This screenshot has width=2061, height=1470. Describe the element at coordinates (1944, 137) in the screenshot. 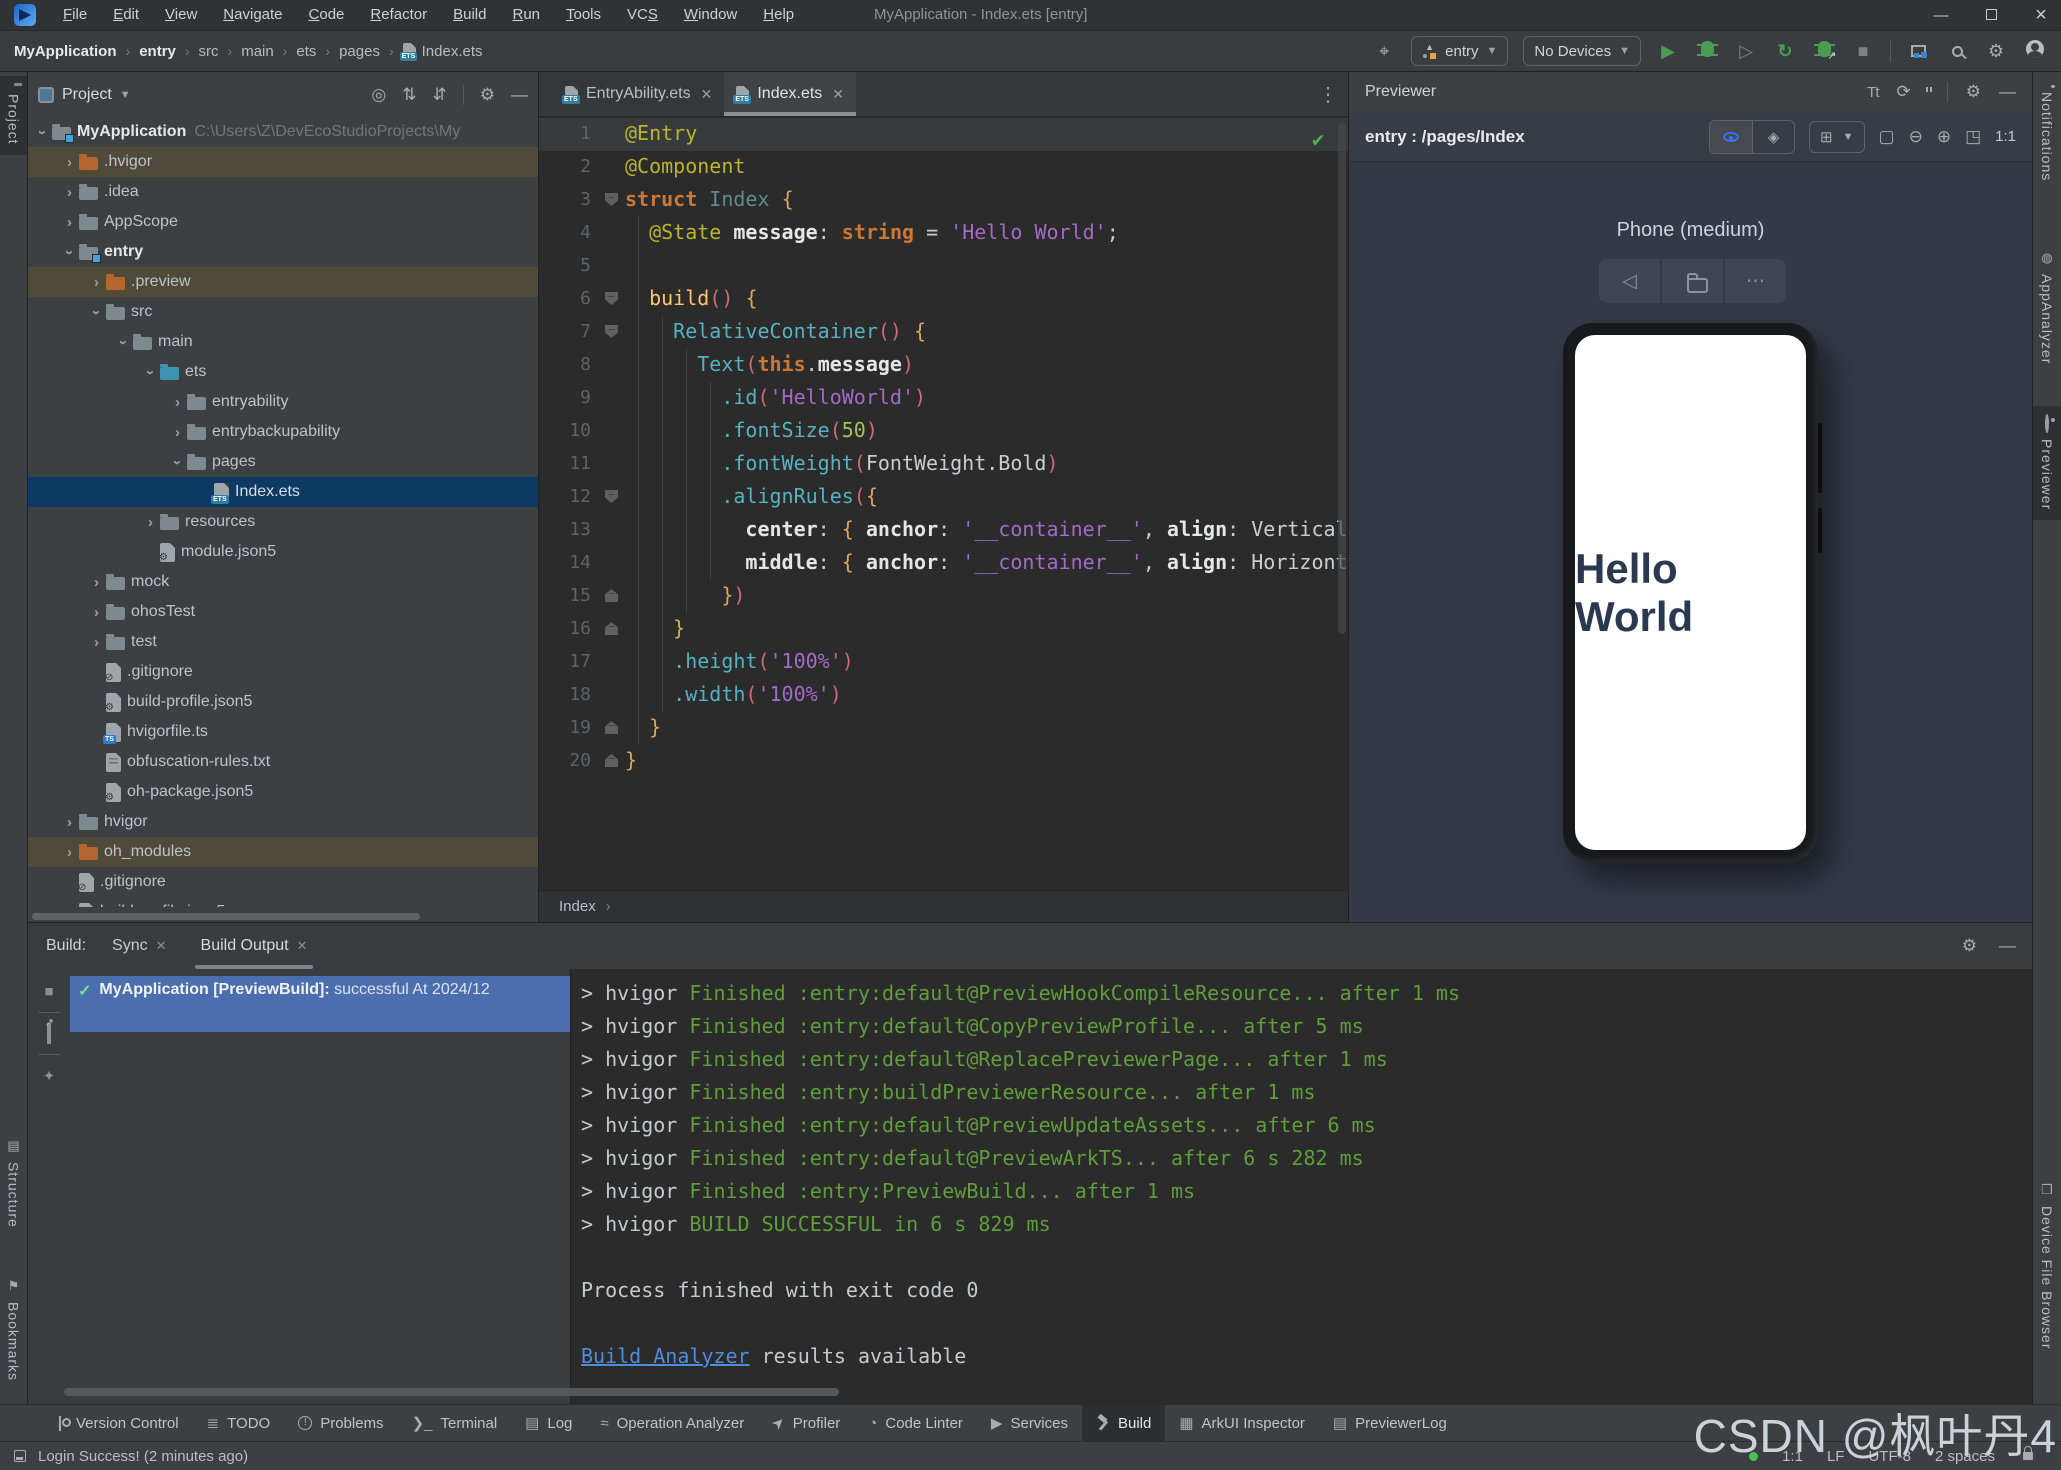

I see `zoom-in-icon: ⊕` at that location.